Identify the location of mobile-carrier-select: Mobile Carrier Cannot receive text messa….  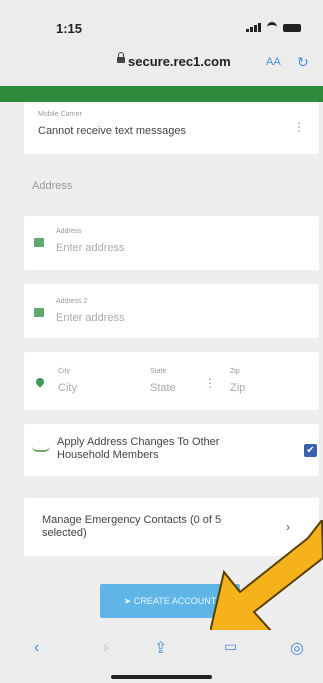
(171, 128).